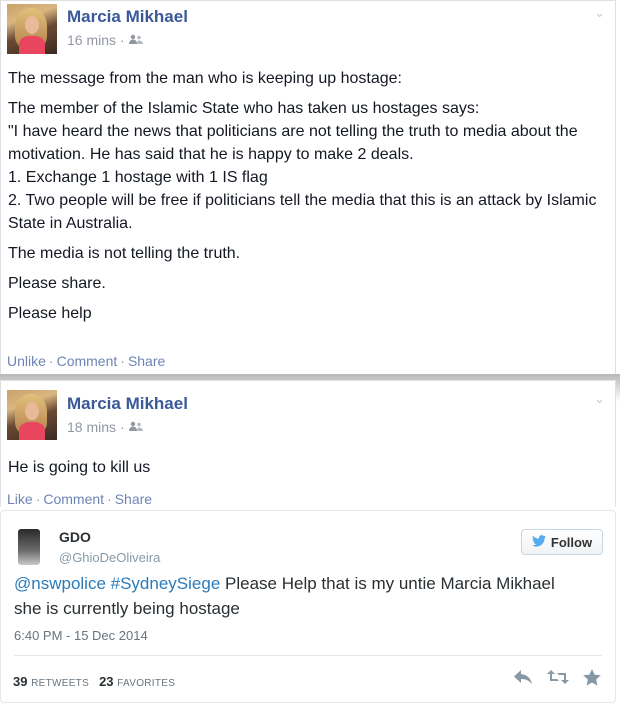  I want to click on post-meta: 16 mins ·, so click(105, 40).